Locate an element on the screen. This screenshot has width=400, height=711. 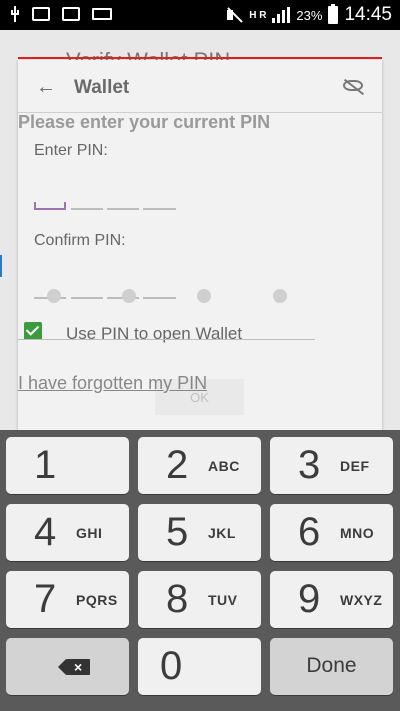
key-letters: PQRS is located at coordinates (97, 600).